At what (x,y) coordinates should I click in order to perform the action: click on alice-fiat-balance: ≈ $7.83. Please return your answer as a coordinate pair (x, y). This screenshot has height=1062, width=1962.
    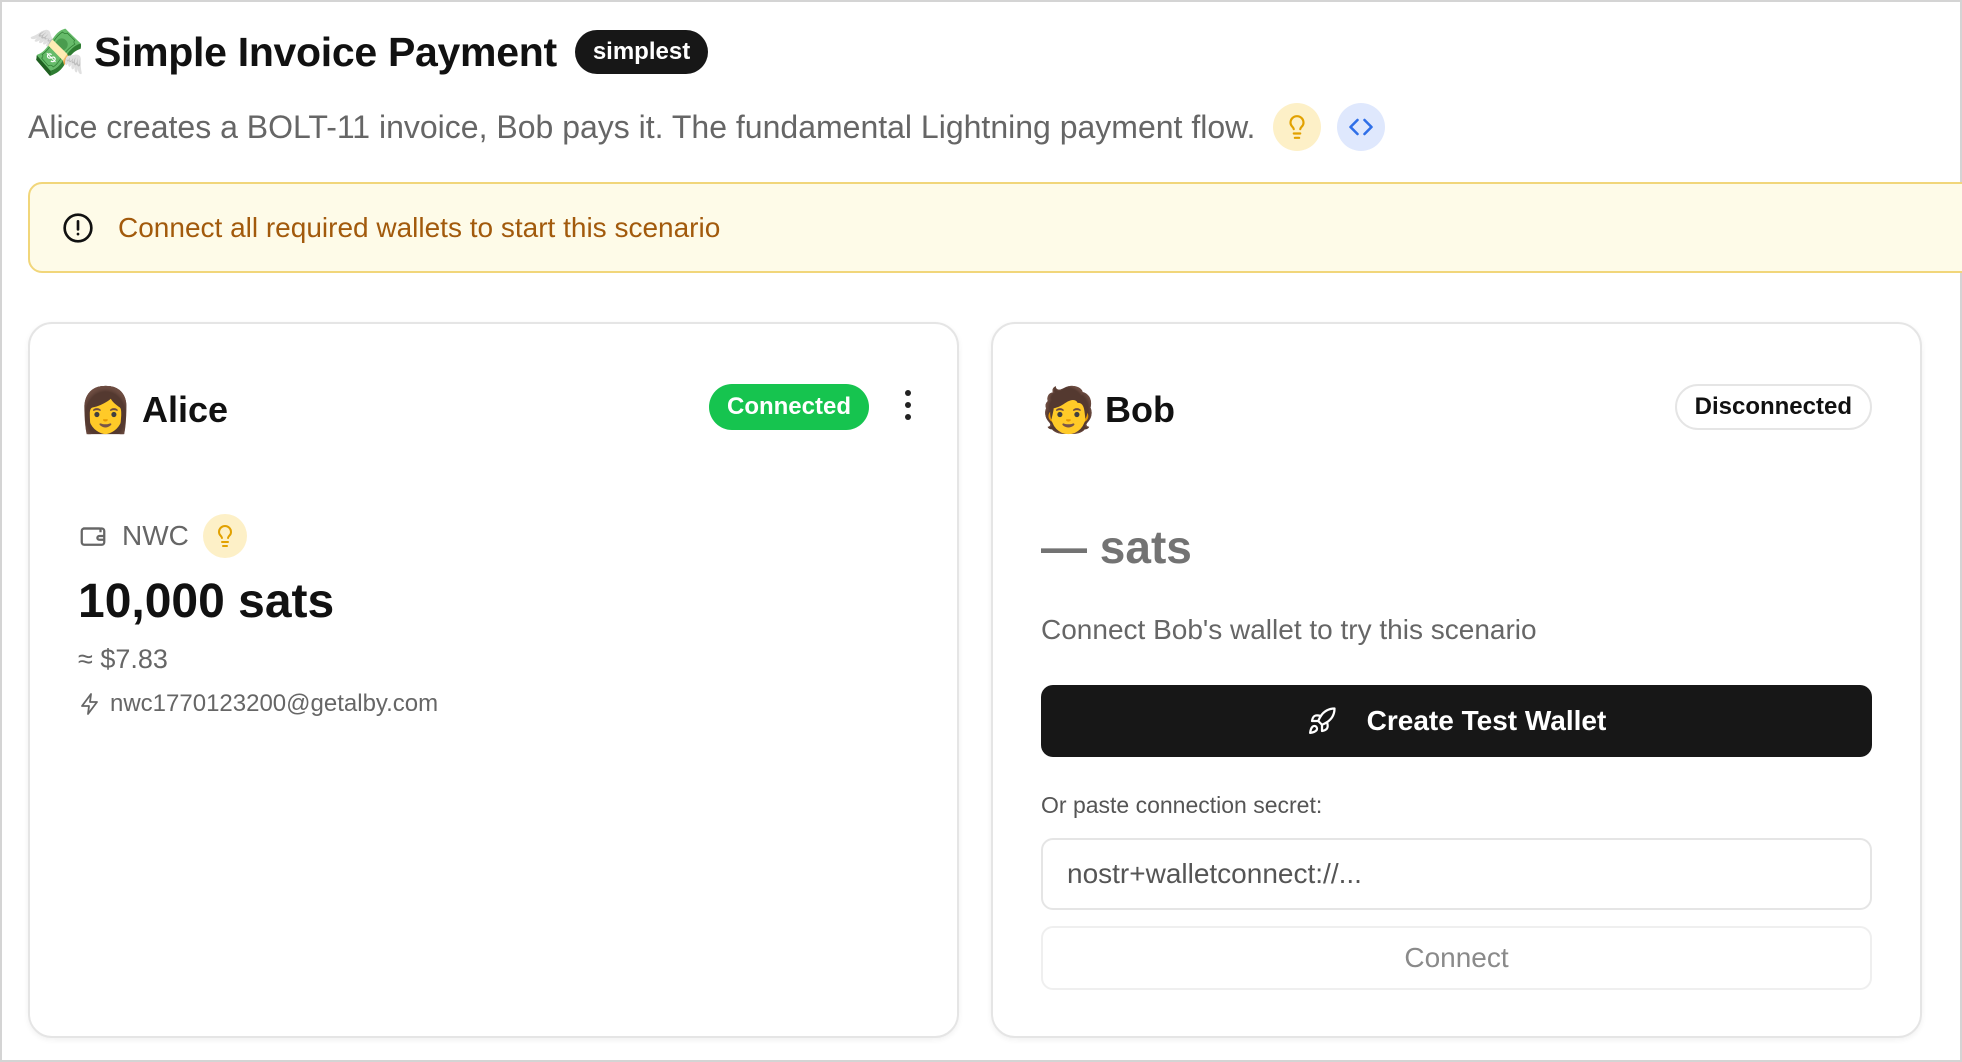
    Looking at the image, I should click on (123, 659).